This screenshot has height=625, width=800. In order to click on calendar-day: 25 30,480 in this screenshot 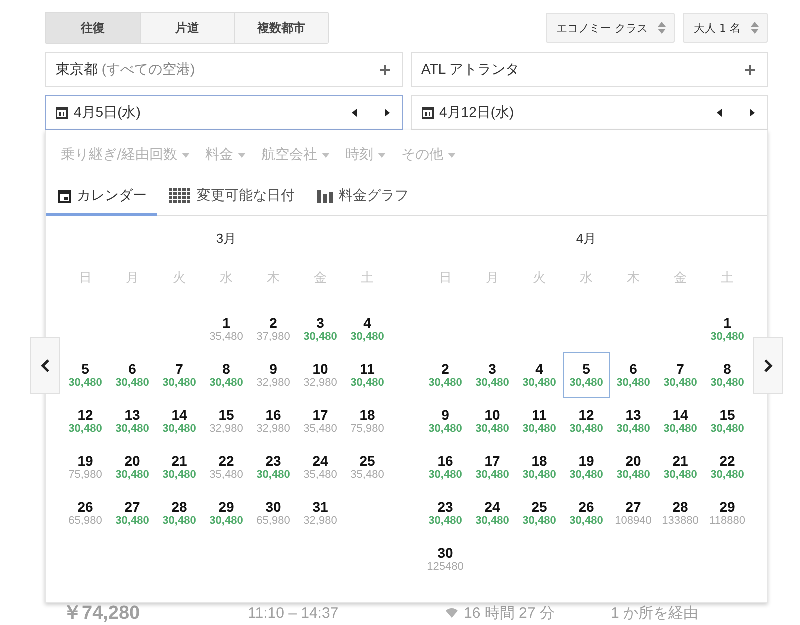, I will do `click(539, 513)`.